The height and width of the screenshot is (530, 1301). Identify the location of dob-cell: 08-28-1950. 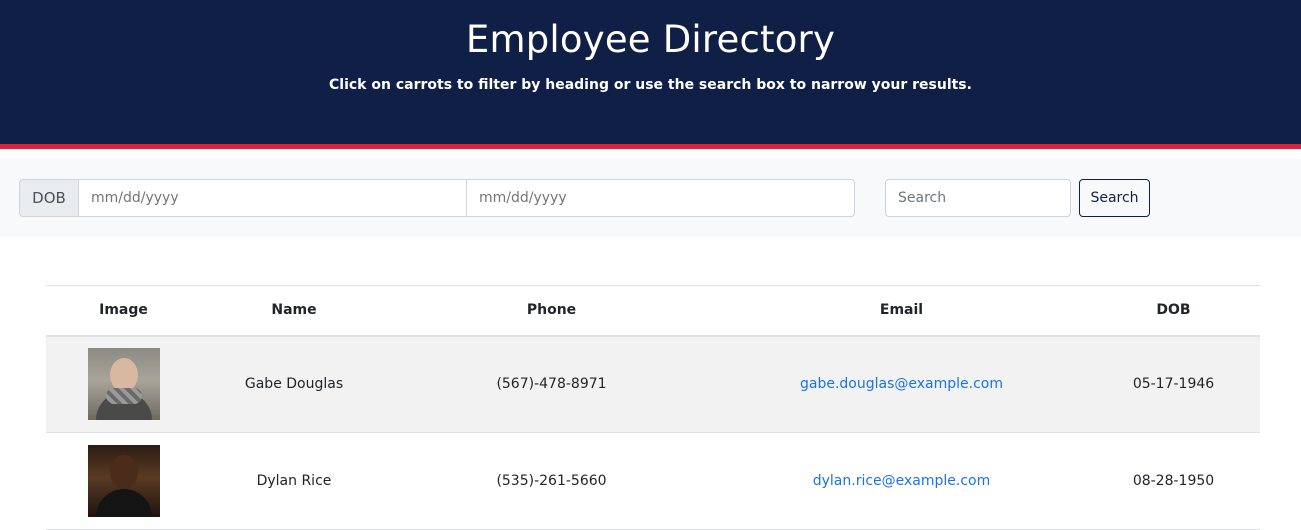
(1173, 481).